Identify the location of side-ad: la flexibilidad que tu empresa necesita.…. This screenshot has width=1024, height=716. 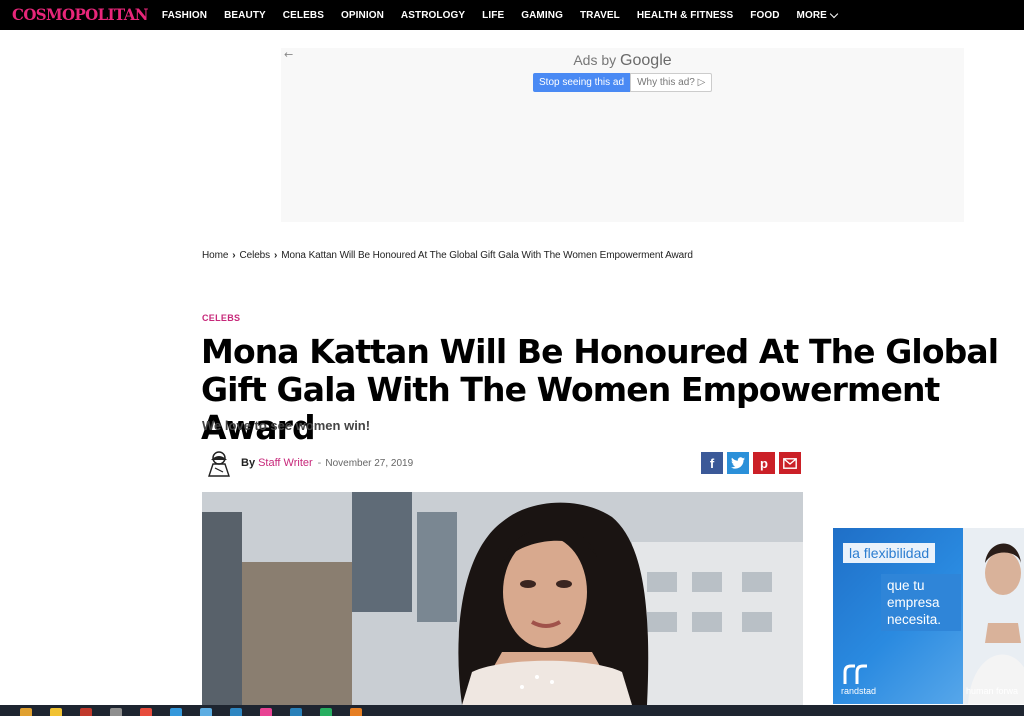
(928, 616).